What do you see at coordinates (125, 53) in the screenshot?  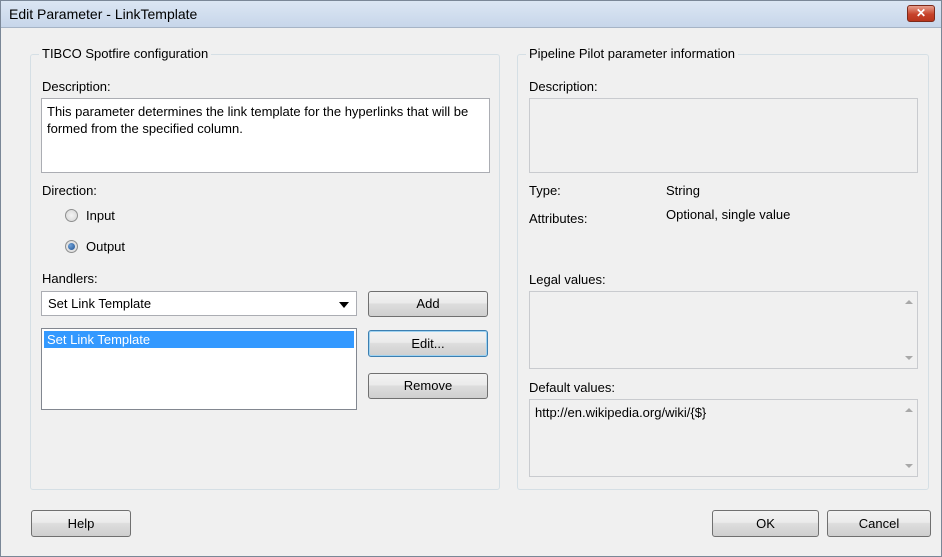 I see `spotfire-group-title: TIBCO Spotfire configuration` at bounding box center [125, 53].